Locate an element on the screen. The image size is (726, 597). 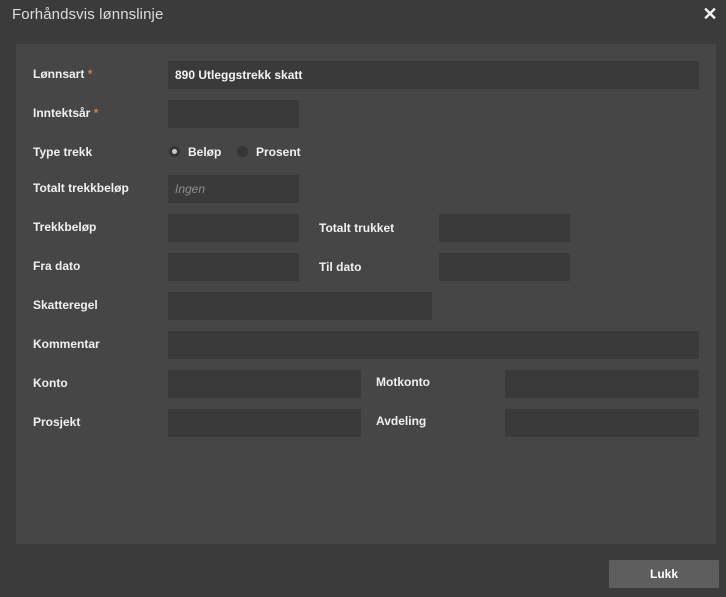
prosjekt-label: Prosjekt is located at coordinates (57, 422).